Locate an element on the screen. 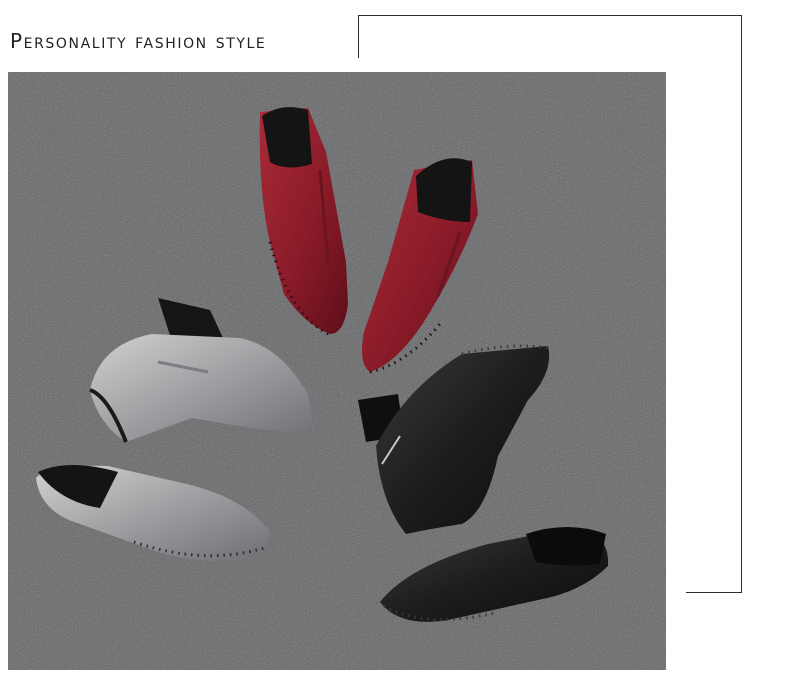 This screenshot has width=790, height=682. frame-left-line is located at coordinates (358, 36).